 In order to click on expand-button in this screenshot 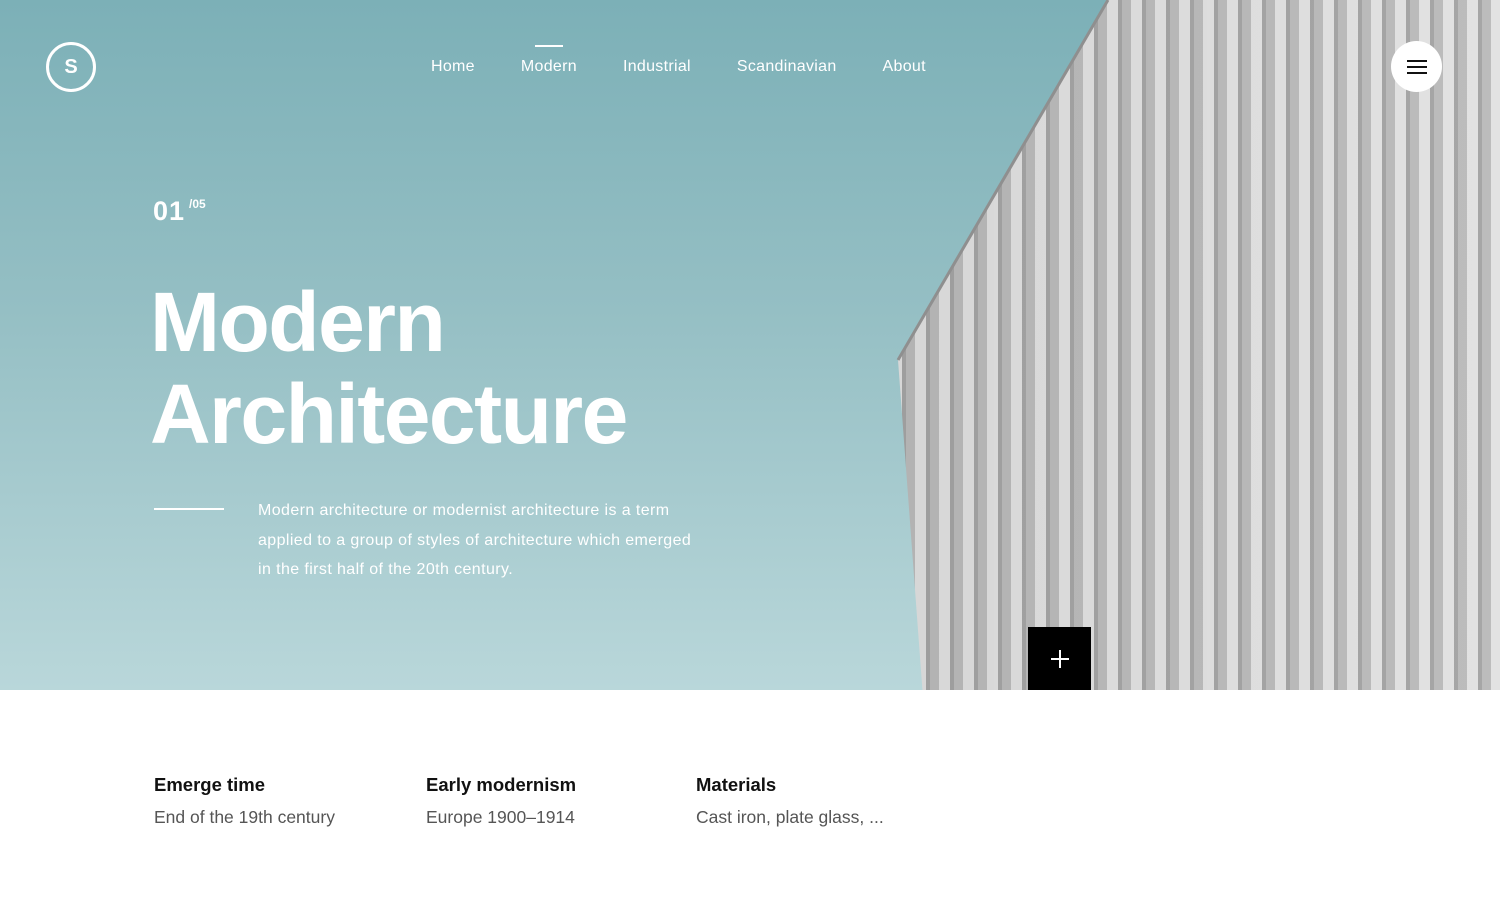, I will do `click(1059, 658)`.